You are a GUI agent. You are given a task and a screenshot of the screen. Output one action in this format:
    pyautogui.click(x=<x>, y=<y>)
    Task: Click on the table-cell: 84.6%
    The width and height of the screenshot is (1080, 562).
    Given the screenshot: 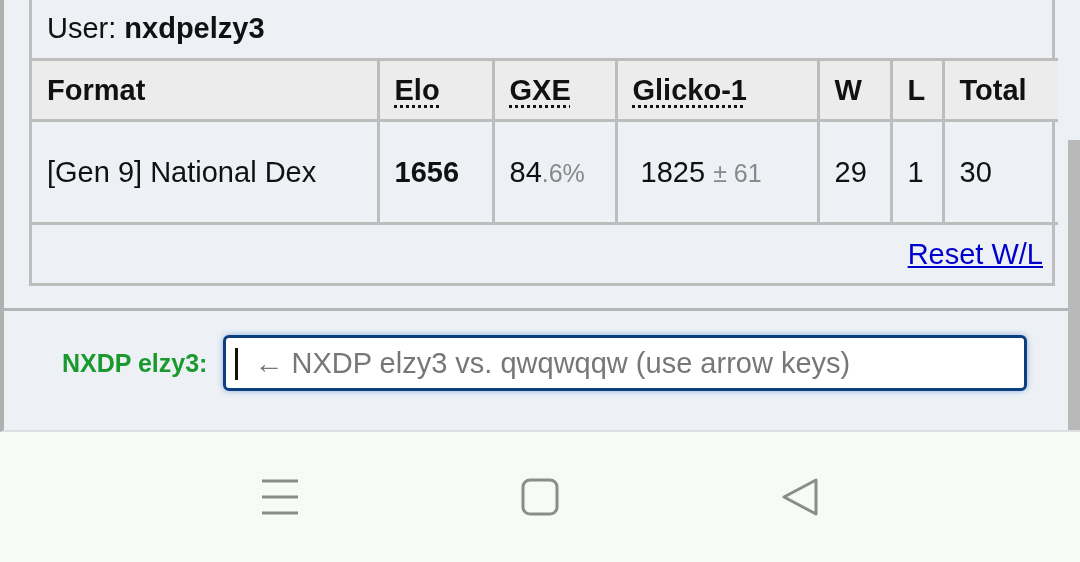 What is the action you would take?
    pyautogui.click(x=554, y=172)
    